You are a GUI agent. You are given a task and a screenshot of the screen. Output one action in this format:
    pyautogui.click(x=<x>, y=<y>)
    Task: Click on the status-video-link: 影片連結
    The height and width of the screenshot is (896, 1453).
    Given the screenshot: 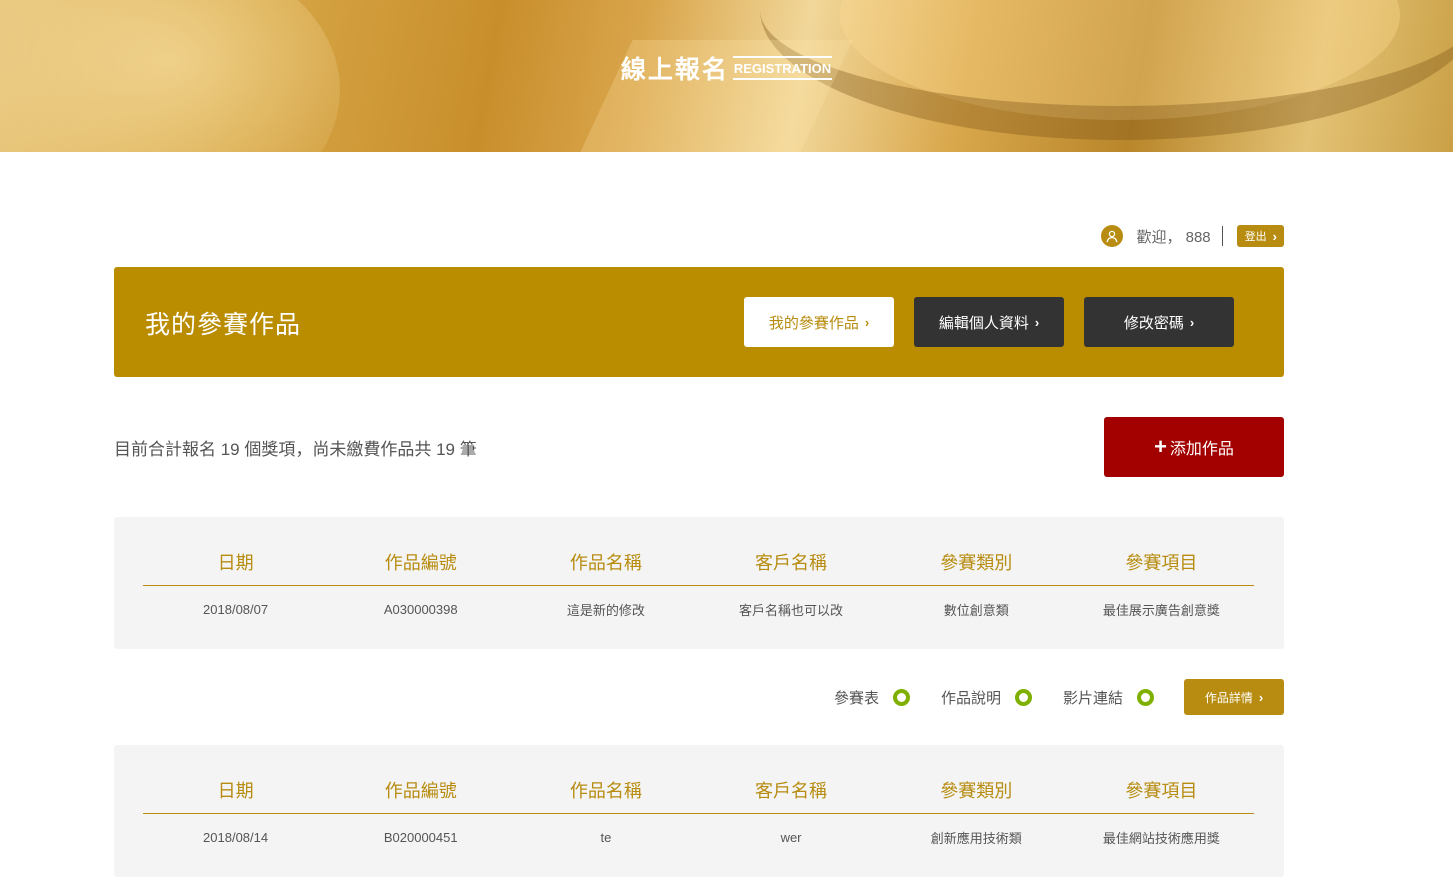 What is the action you would take?
    pyautogui.click(x=1108, y=697)
    